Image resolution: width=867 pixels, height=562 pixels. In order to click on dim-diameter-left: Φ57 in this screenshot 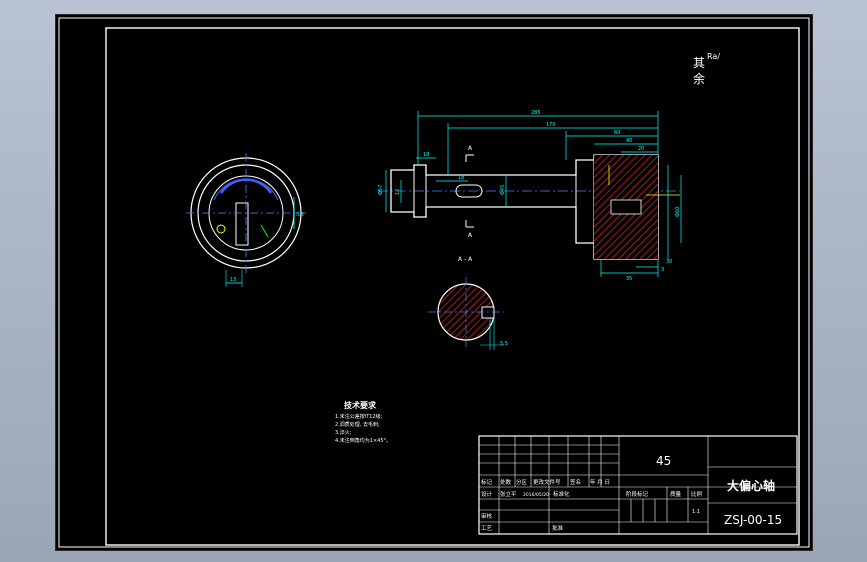, I will do `click(381, 190)`.